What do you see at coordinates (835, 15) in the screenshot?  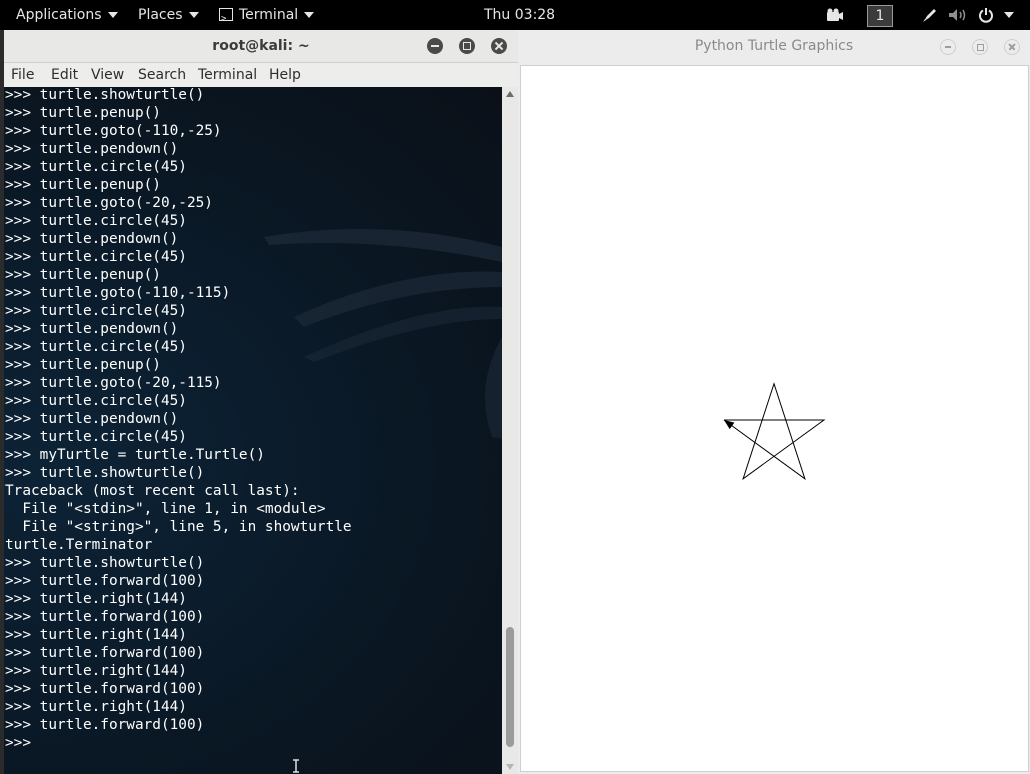 I see `camera-icon` at bounding box center [835, 15].